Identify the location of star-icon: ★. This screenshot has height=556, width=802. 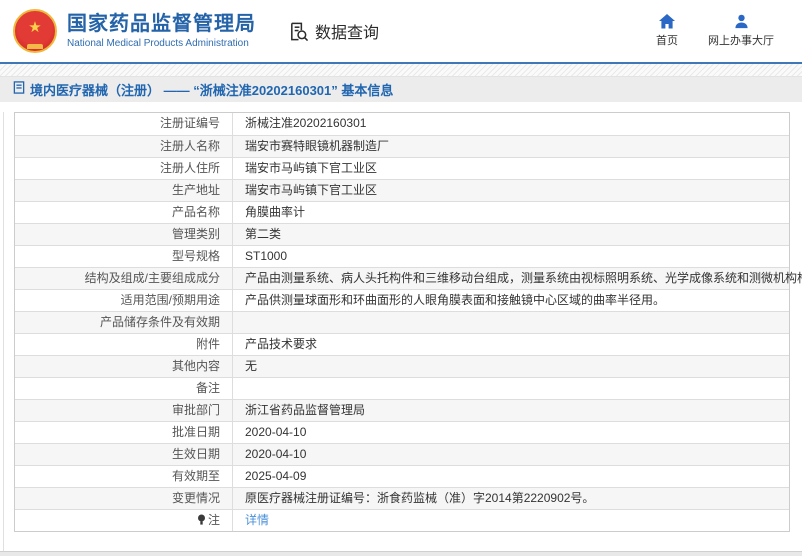
(35, 27).